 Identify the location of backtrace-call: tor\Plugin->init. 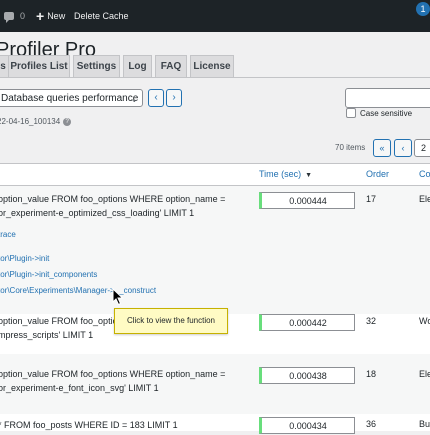
(24, 258).